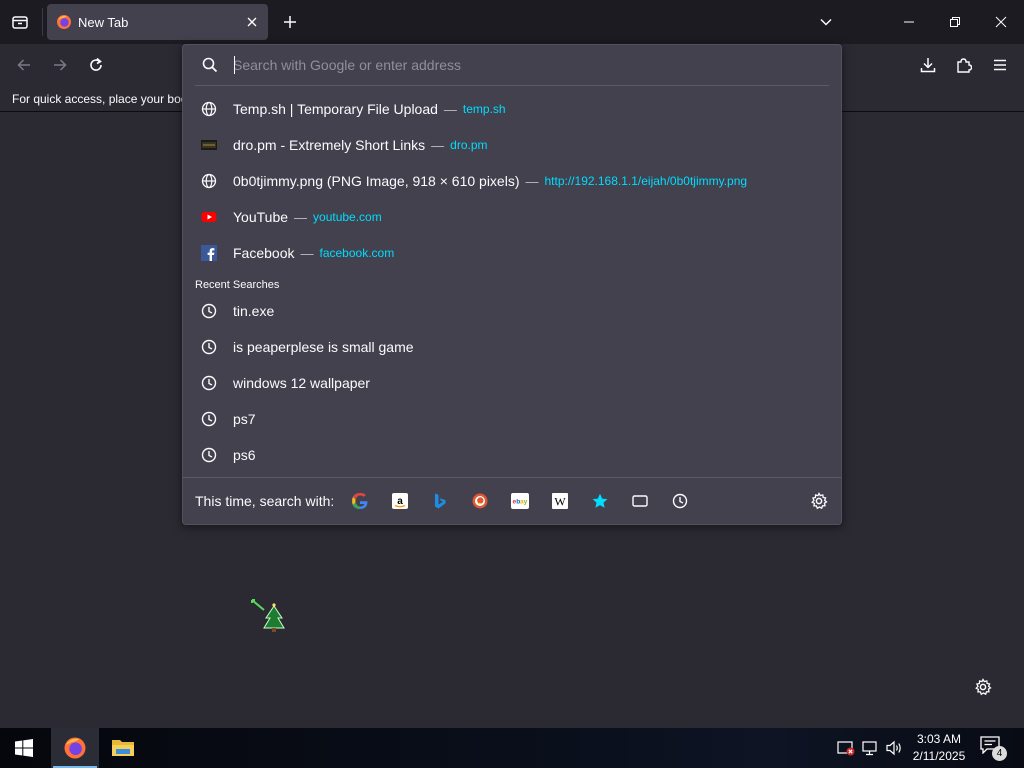 The width and height of the screenshot is (1024, 768). I want to click on result-url: temp.sh, so click(484, 109).